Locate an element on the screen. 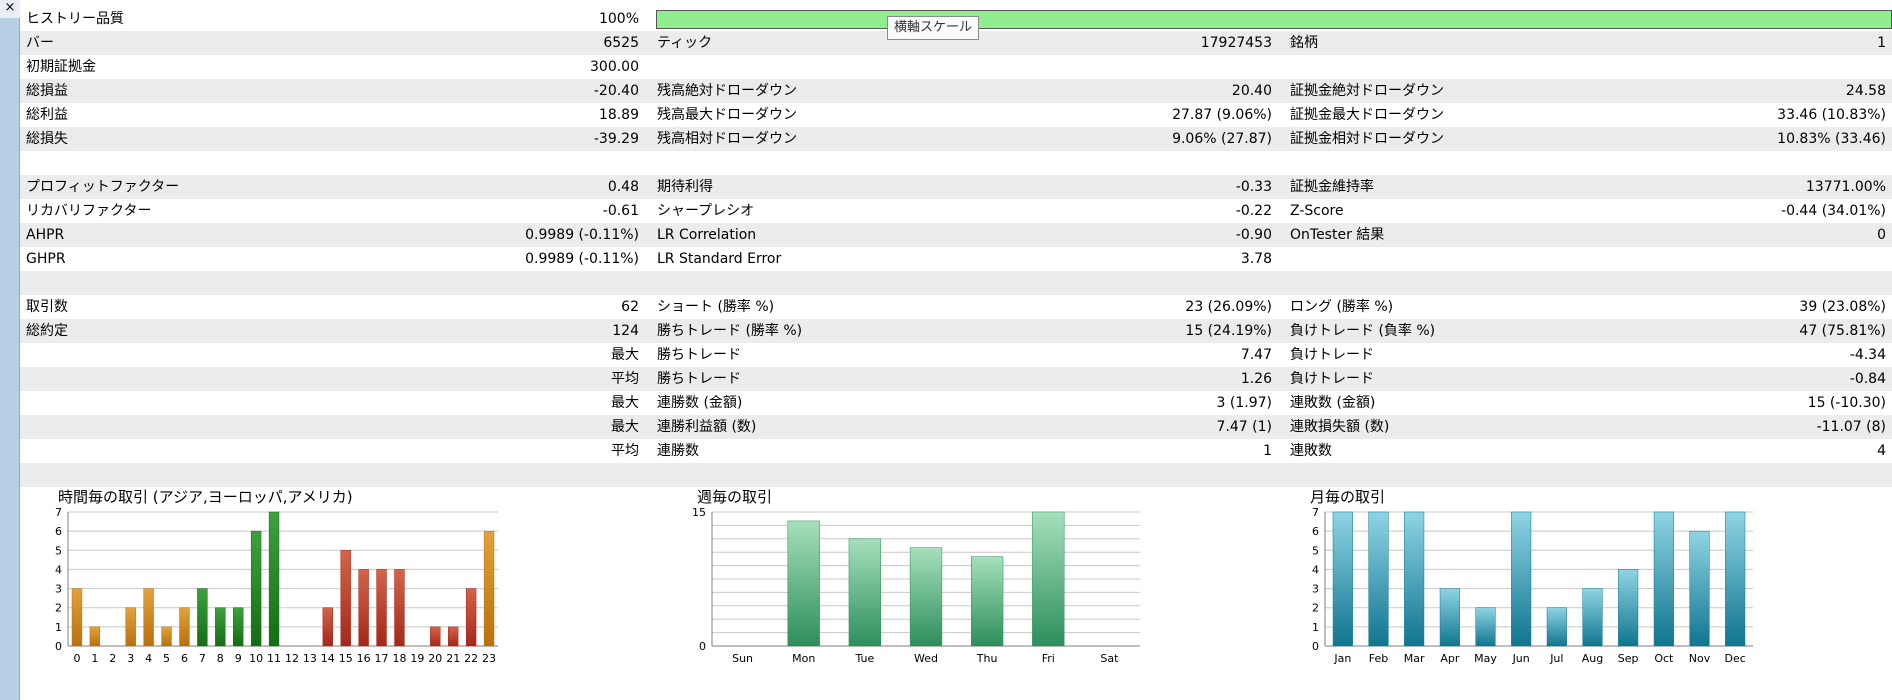 This screenshot has width=1892, height=700. stat-value-col1: 平均 is located at coordinates (625, 379).